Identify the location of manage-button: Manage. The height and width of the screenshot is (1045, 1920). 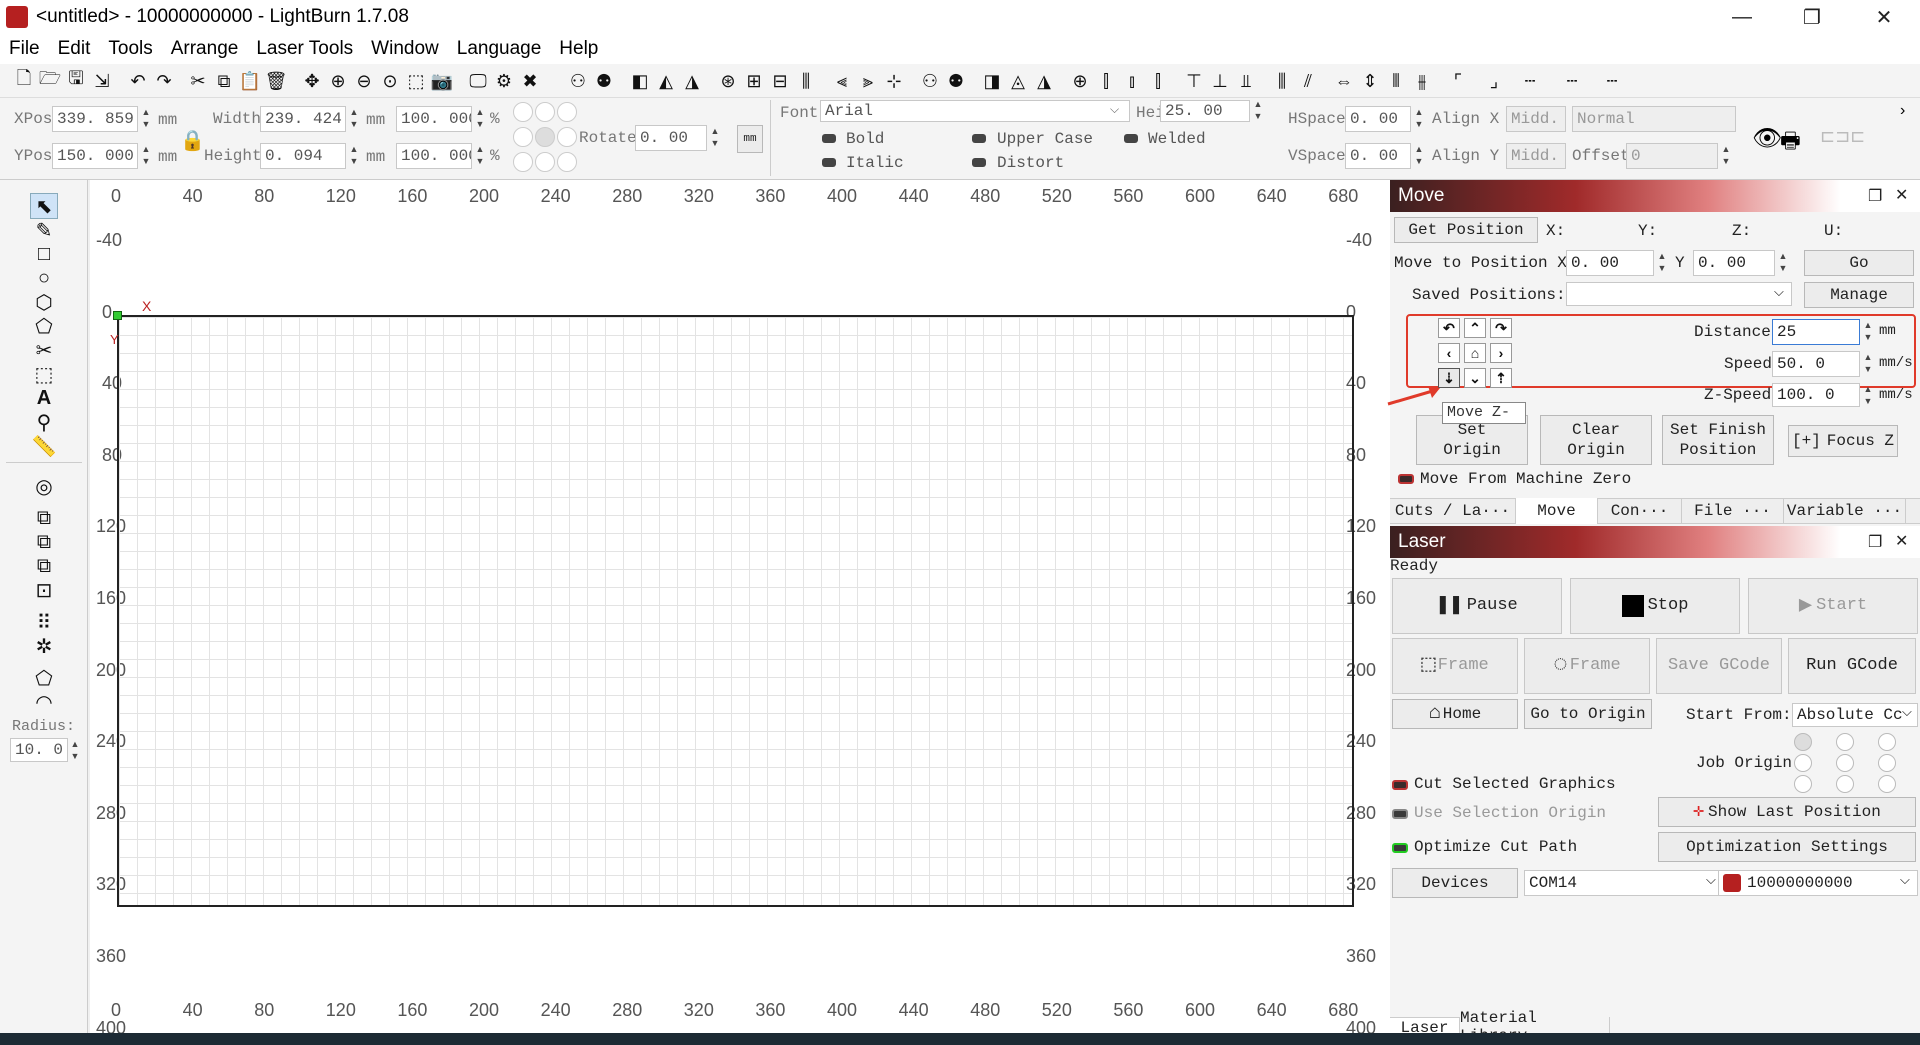
(1859, 295).